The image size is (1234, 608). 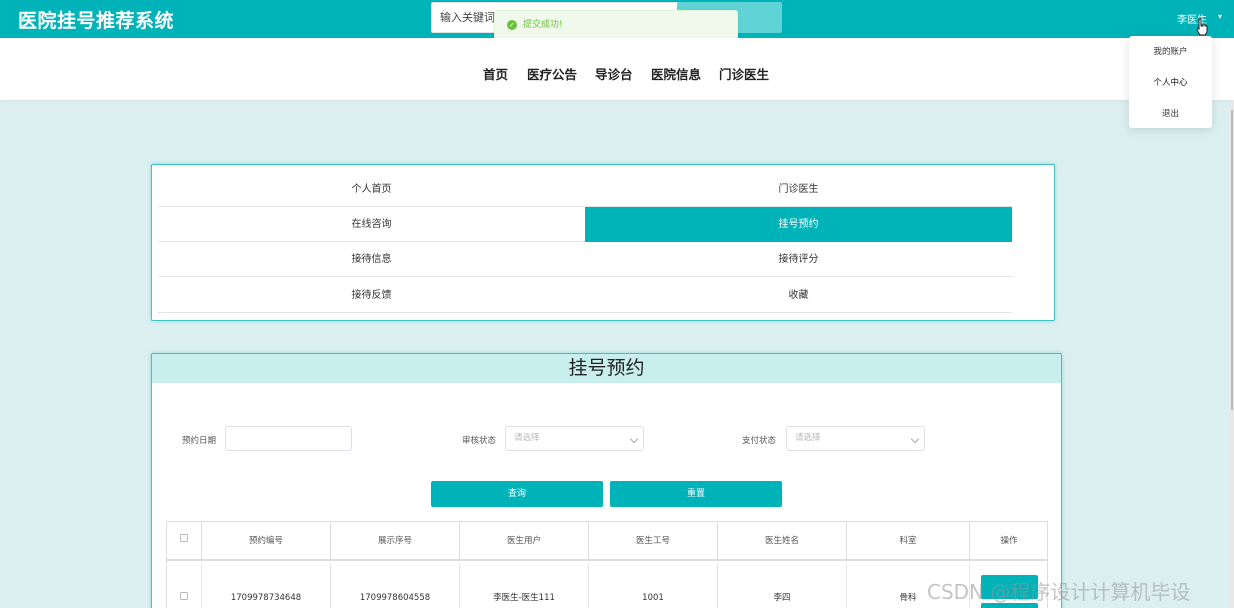 What do you see at coordinates (524, 541) in the screenshot?
I see `header-doctor-user: 医生用户` at bounding box center [524, 541].